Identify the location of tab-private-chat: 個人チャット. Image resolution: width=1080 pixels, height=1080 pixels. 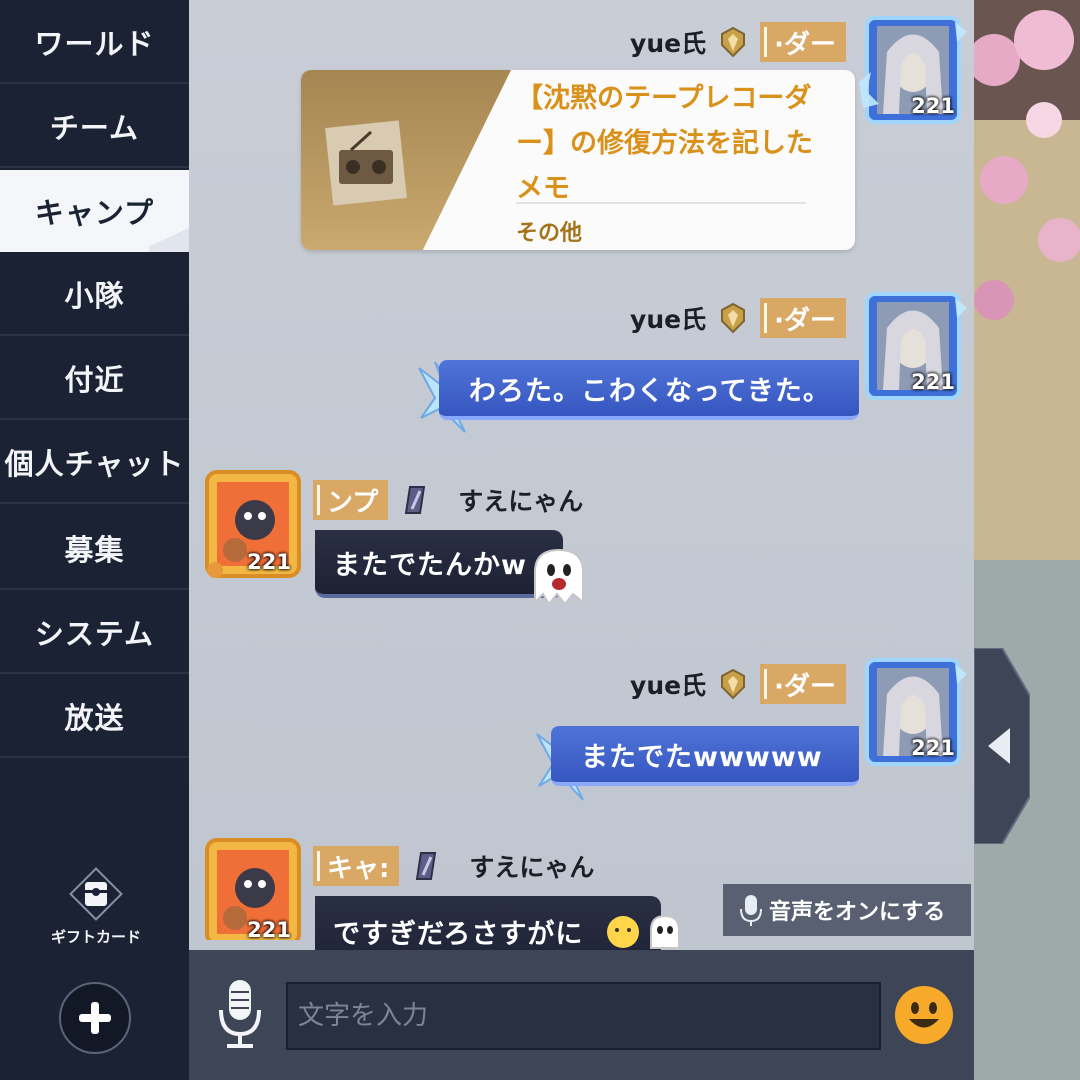
(94, 463).